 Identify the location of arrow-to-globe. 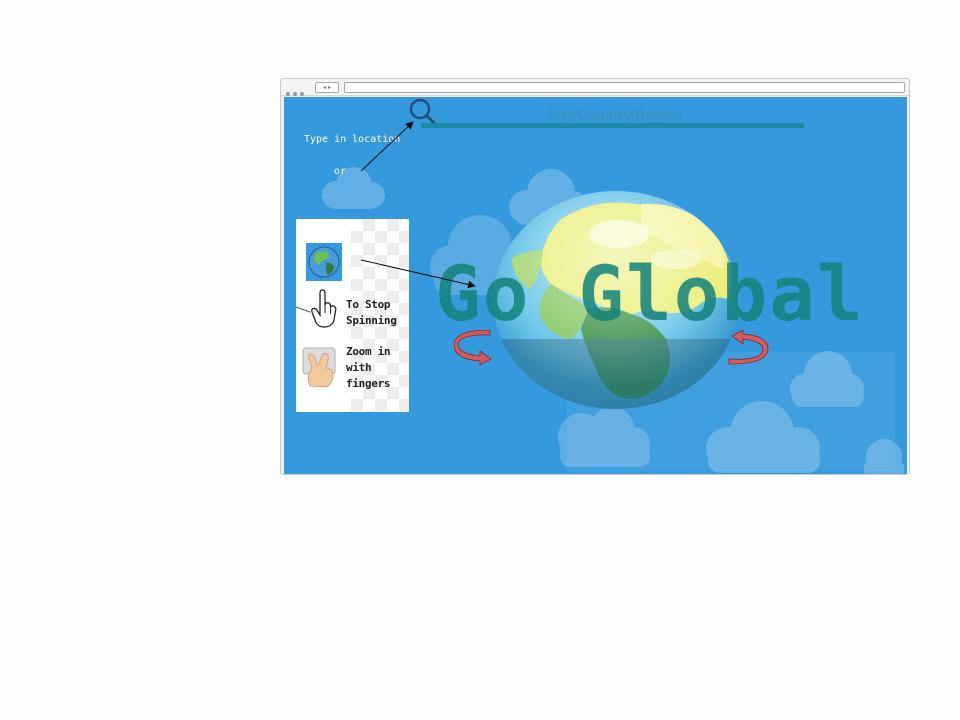
(418, 274).